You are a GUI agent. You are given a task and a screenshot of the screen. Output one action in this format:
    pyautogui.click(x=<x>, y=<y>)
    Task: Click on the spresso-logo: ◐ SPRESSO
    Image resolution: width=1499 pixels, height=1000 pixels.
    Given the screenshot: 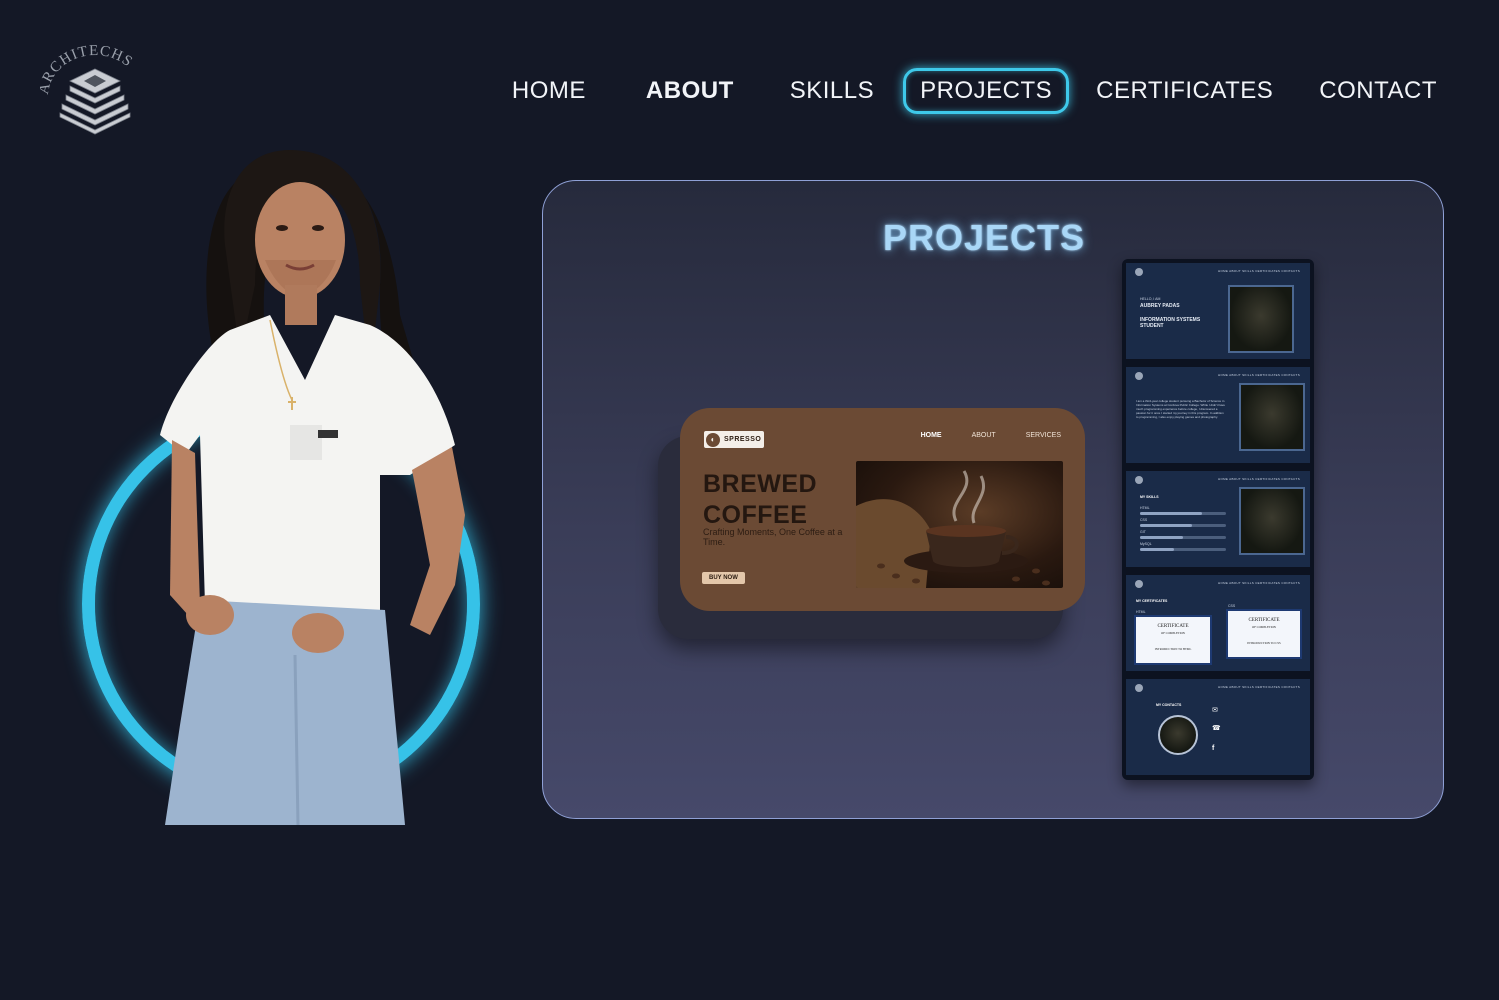 What is the action you would take?
    pyautogui.click(x=734, y=439)
    